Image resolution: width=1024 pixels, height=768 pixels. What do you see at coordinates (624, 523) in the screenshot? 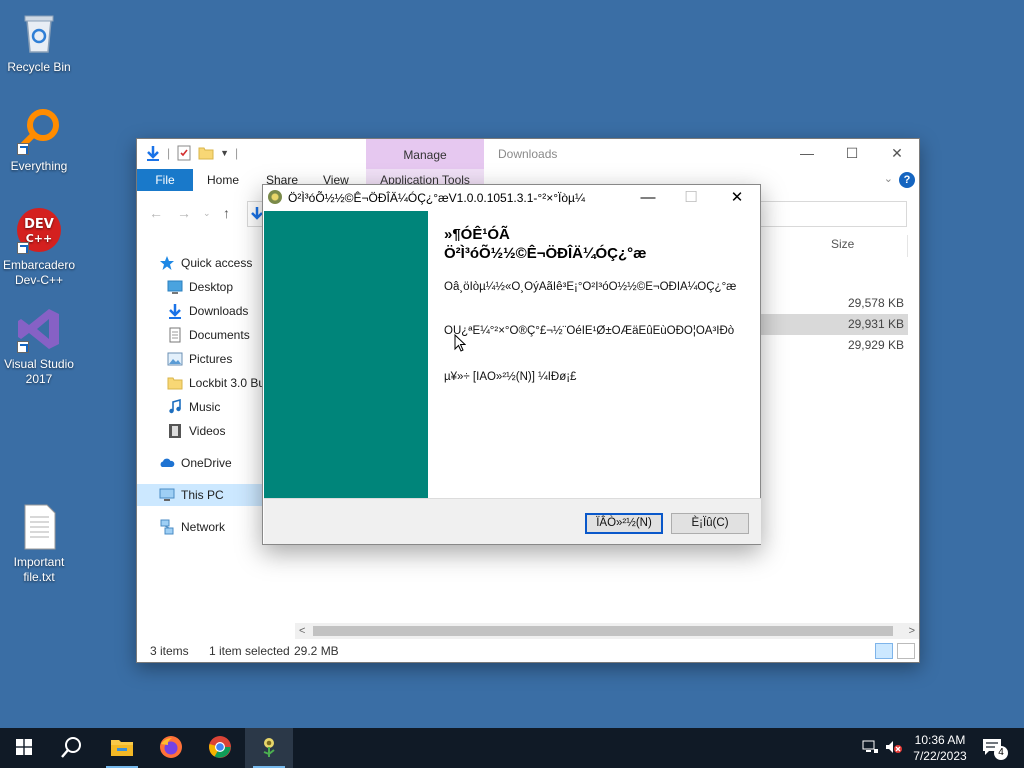
I see `next-button: ÏÂÒ»²½(N)` at bounding box center [624, 523].